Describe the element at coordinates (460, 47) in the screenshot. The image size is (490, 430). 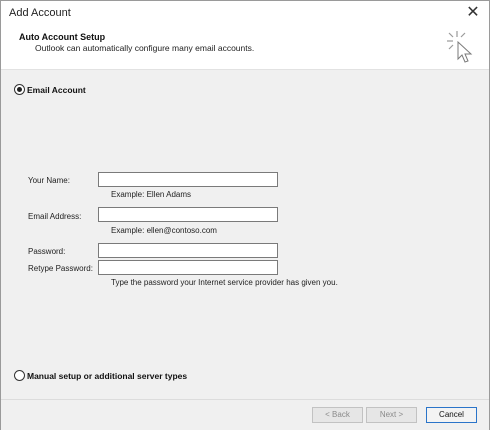
I see `wizard-cursor-icon` at that location.